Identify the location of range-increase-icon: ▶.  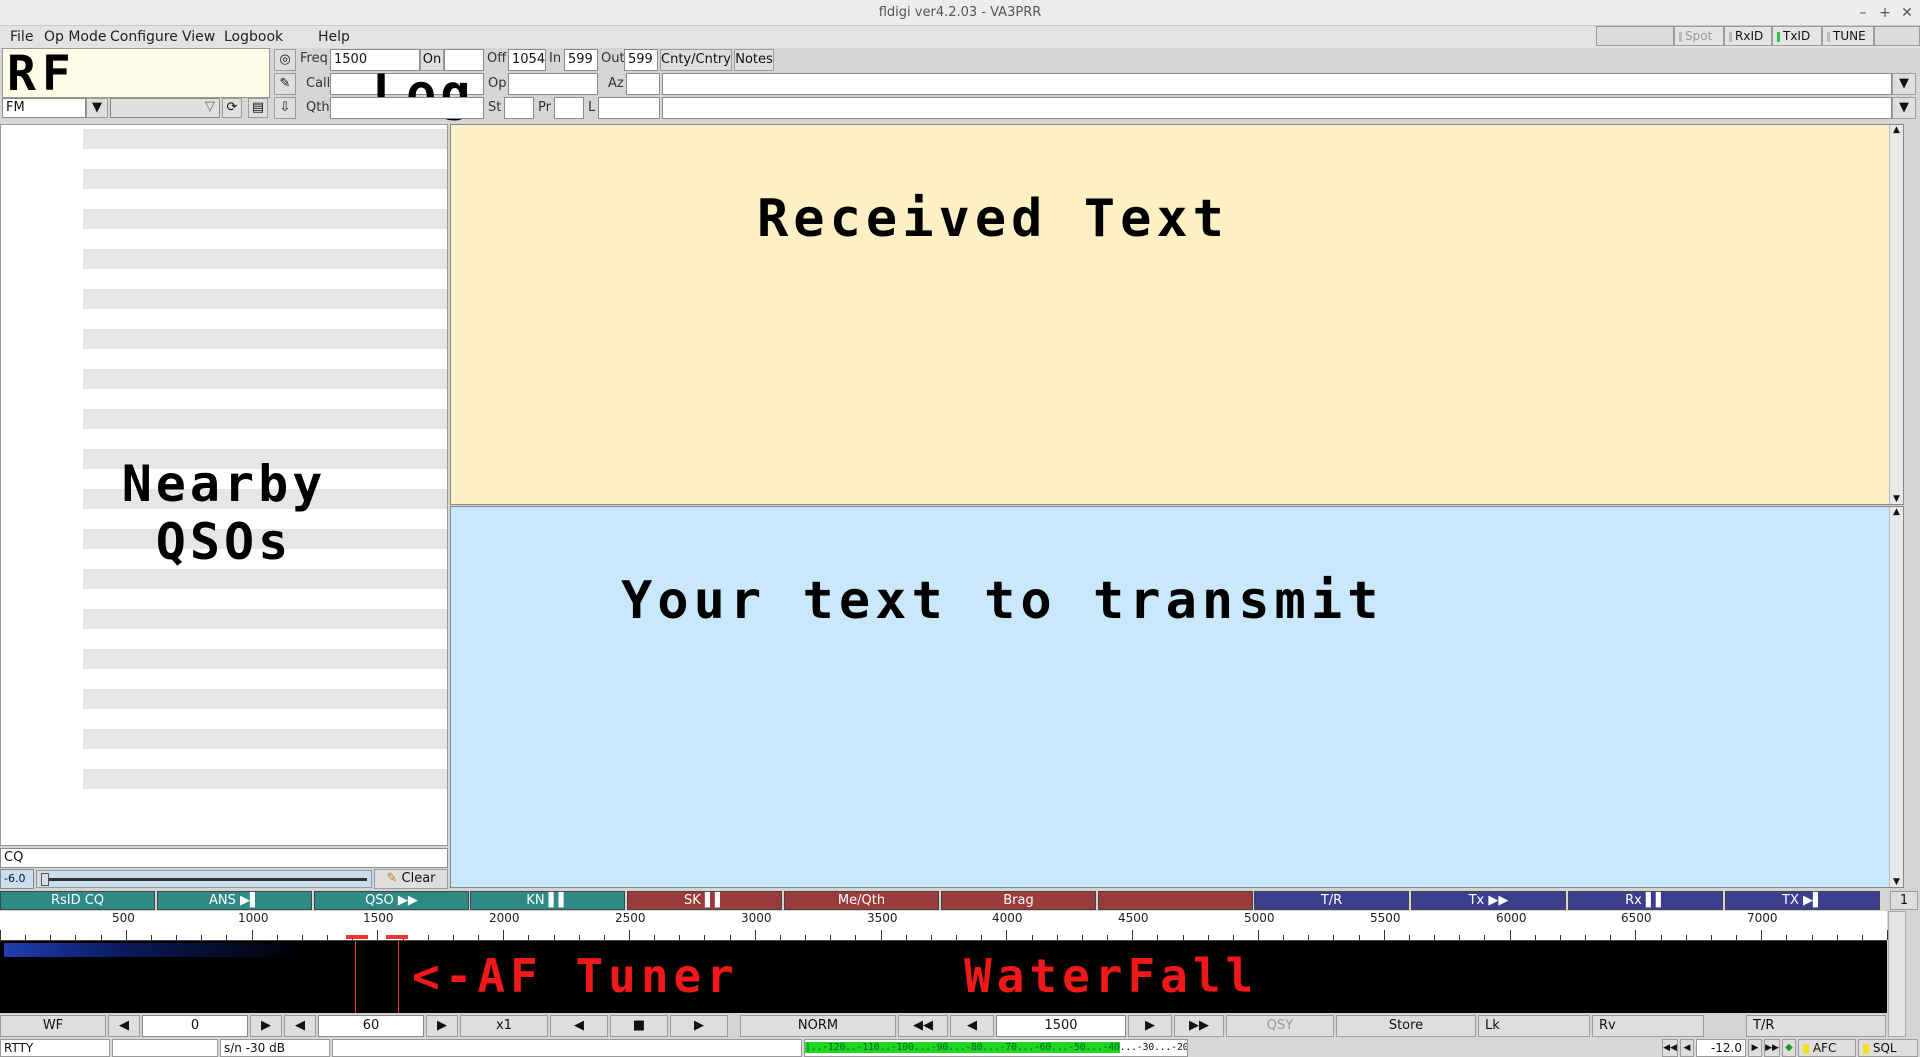
(442, 1026).